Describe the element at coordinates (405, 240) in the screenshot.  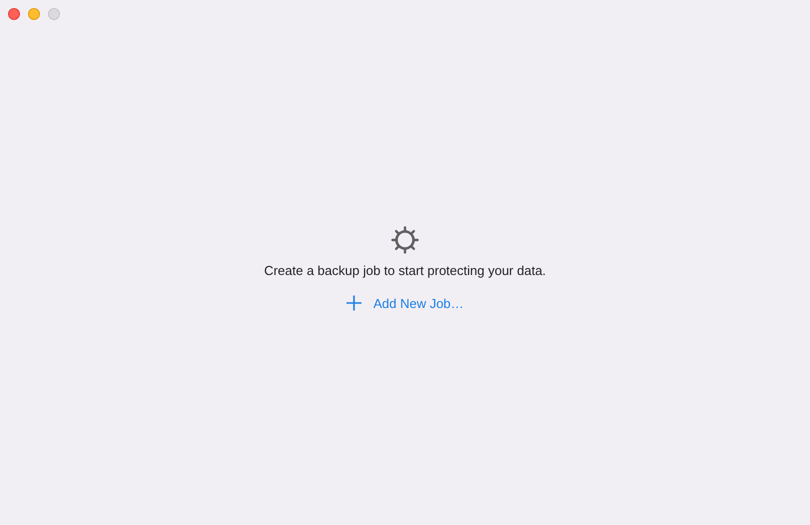
I see `gear-icon` at that location.